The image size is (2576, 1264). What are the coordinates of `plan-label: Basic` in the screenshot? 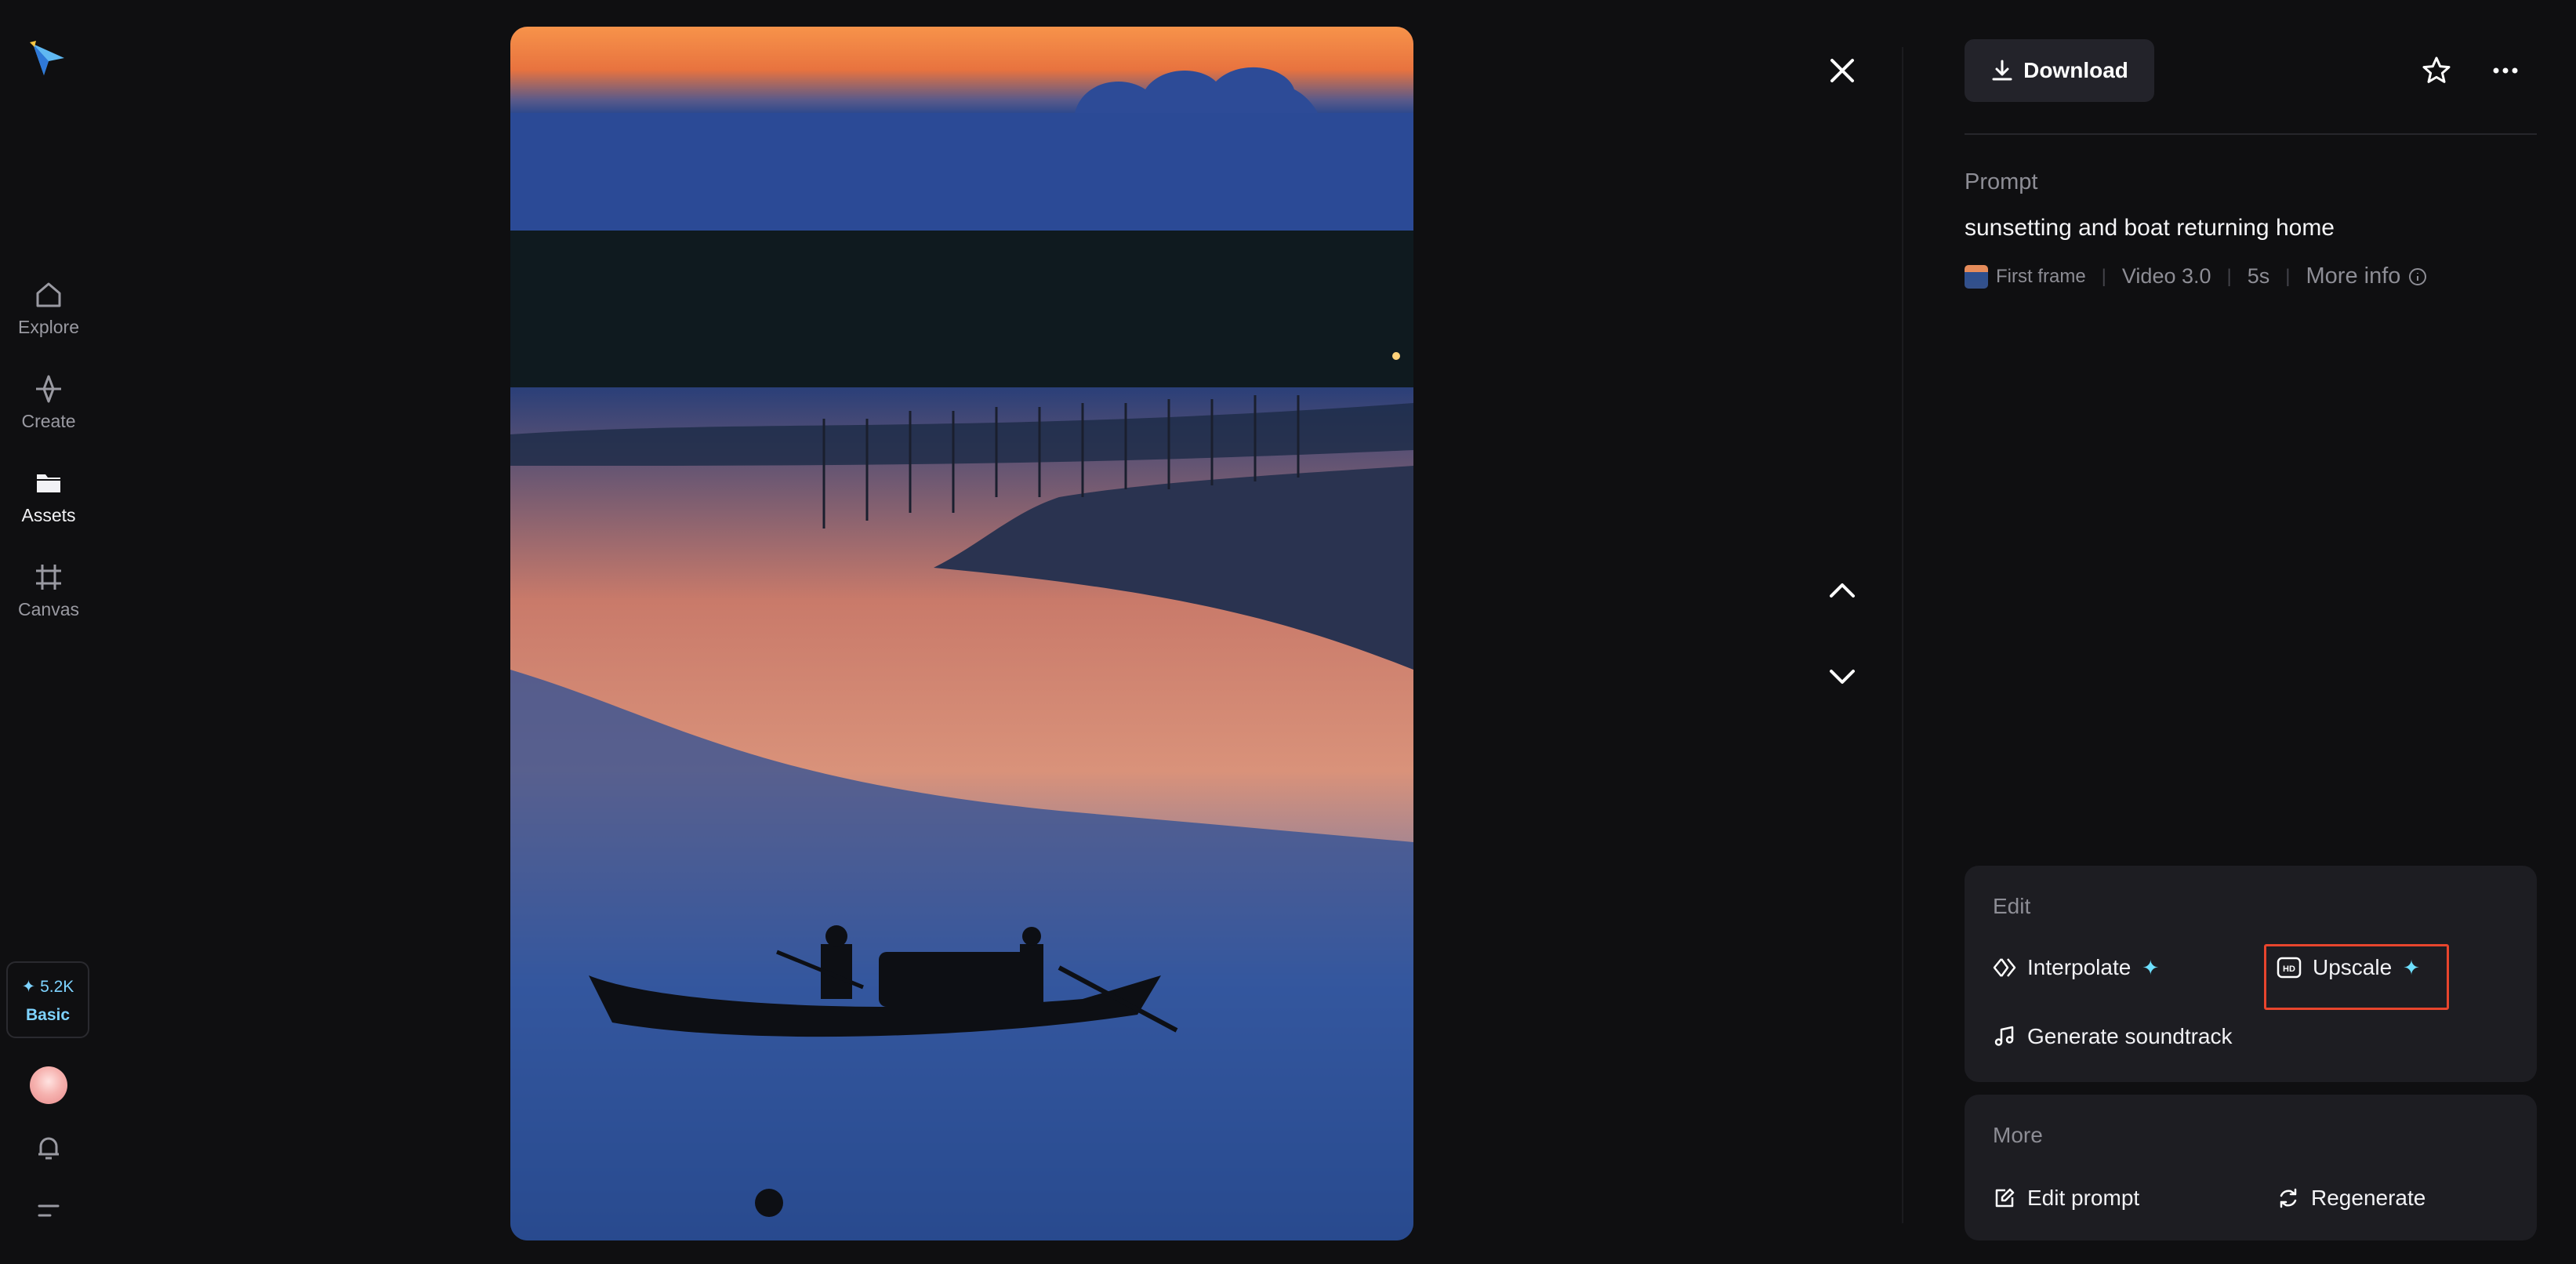 It's located at (48, 1015).